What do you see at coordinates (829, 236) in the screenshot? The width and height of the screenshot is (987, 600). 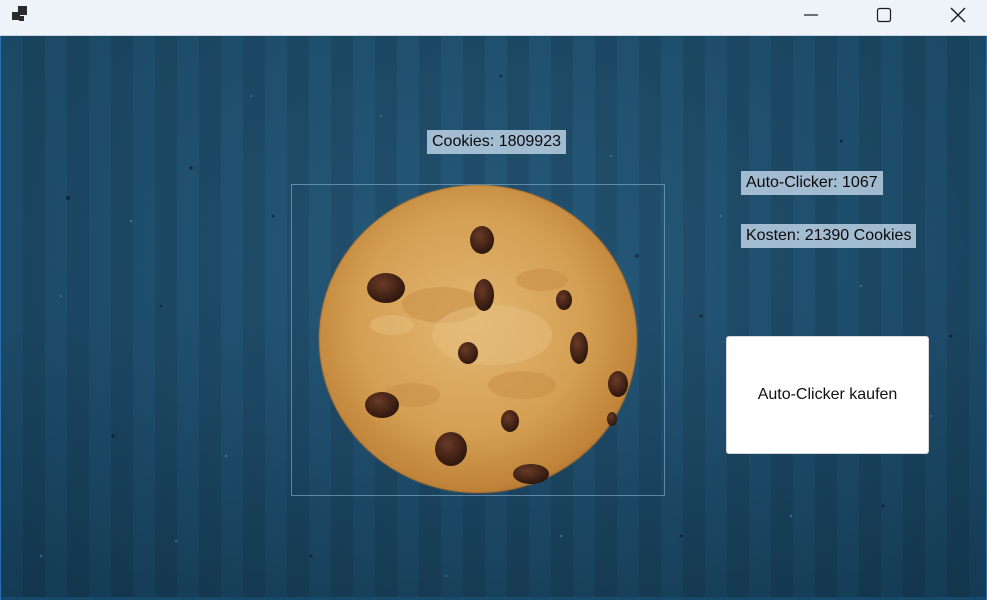 I see `autoclicker-cost-label: Kosten: 21390 Cookies` at bounding box center [829, 236].